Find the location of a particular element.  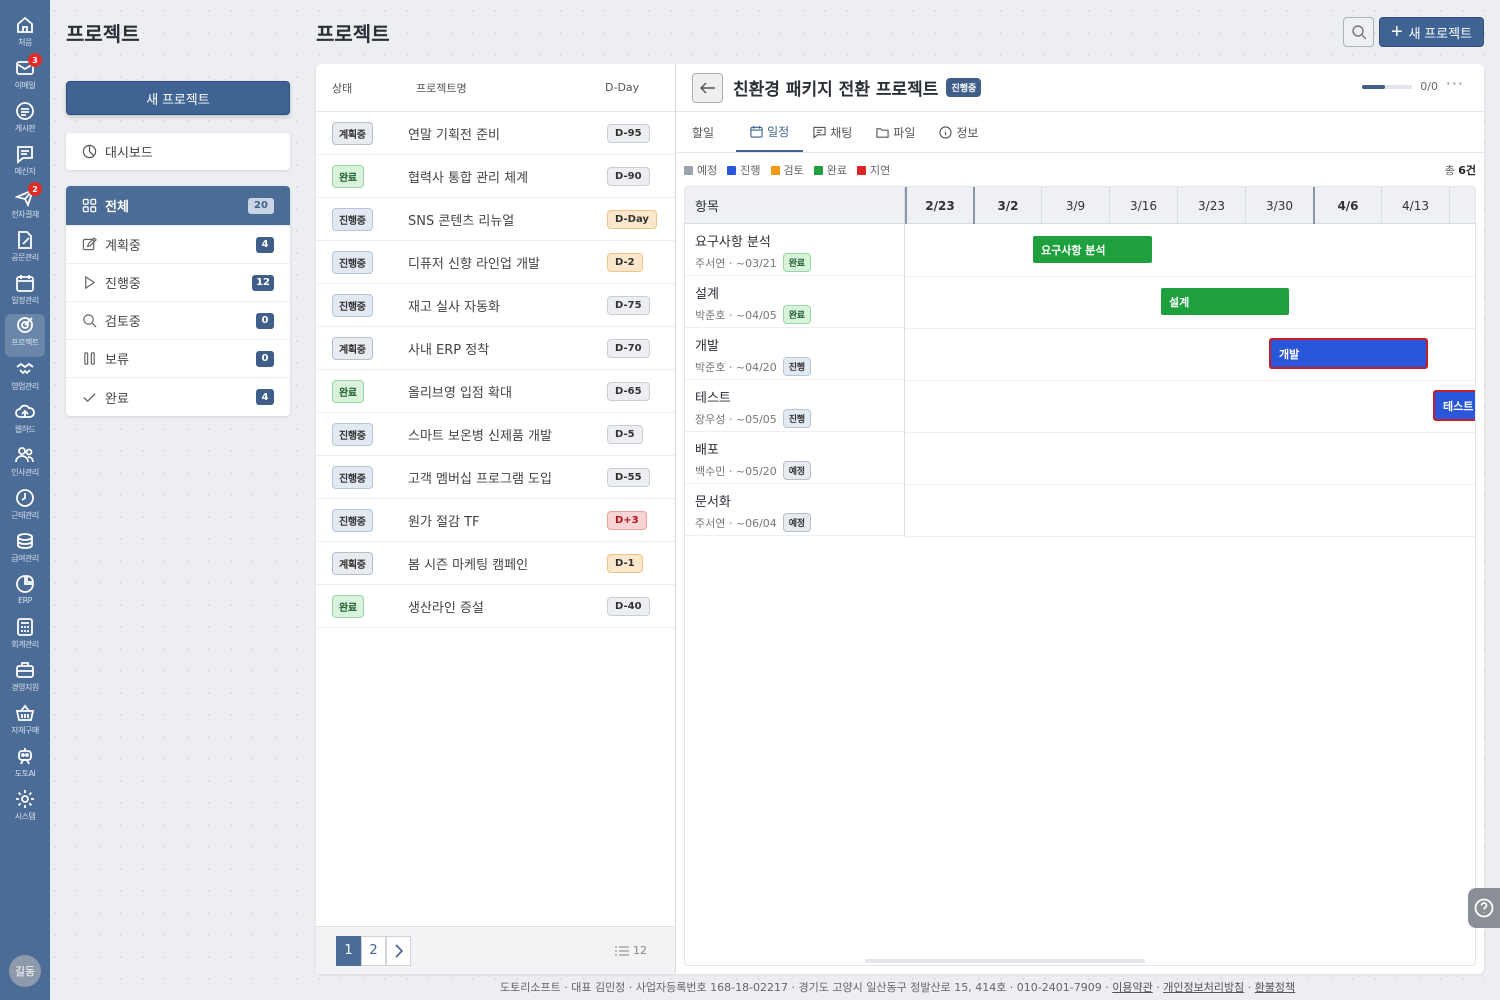

rail-webhard: 웹하드 is located at coordinates (25, 422).